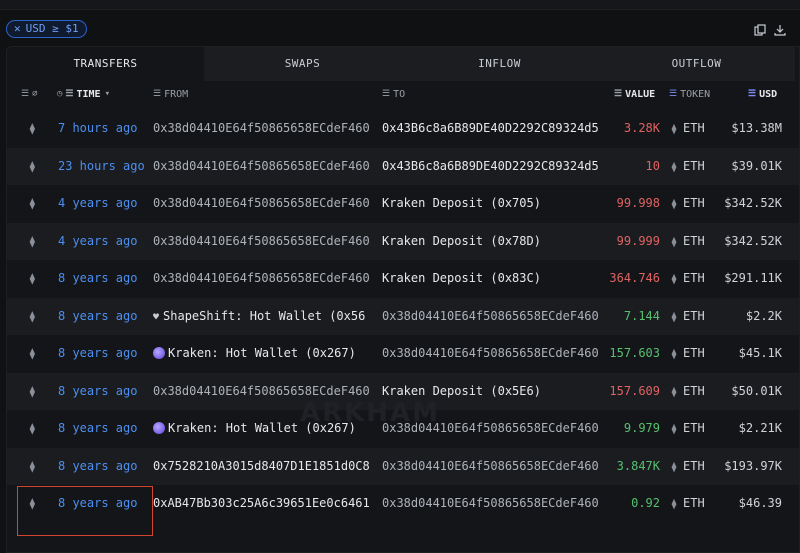 Image resolution: width=800 pixels, height=553 pixels. What do you see at coordinates (641, 128) in the screenshot?
I see `value-amount: 3.28K` at bounding box center [641, 128].